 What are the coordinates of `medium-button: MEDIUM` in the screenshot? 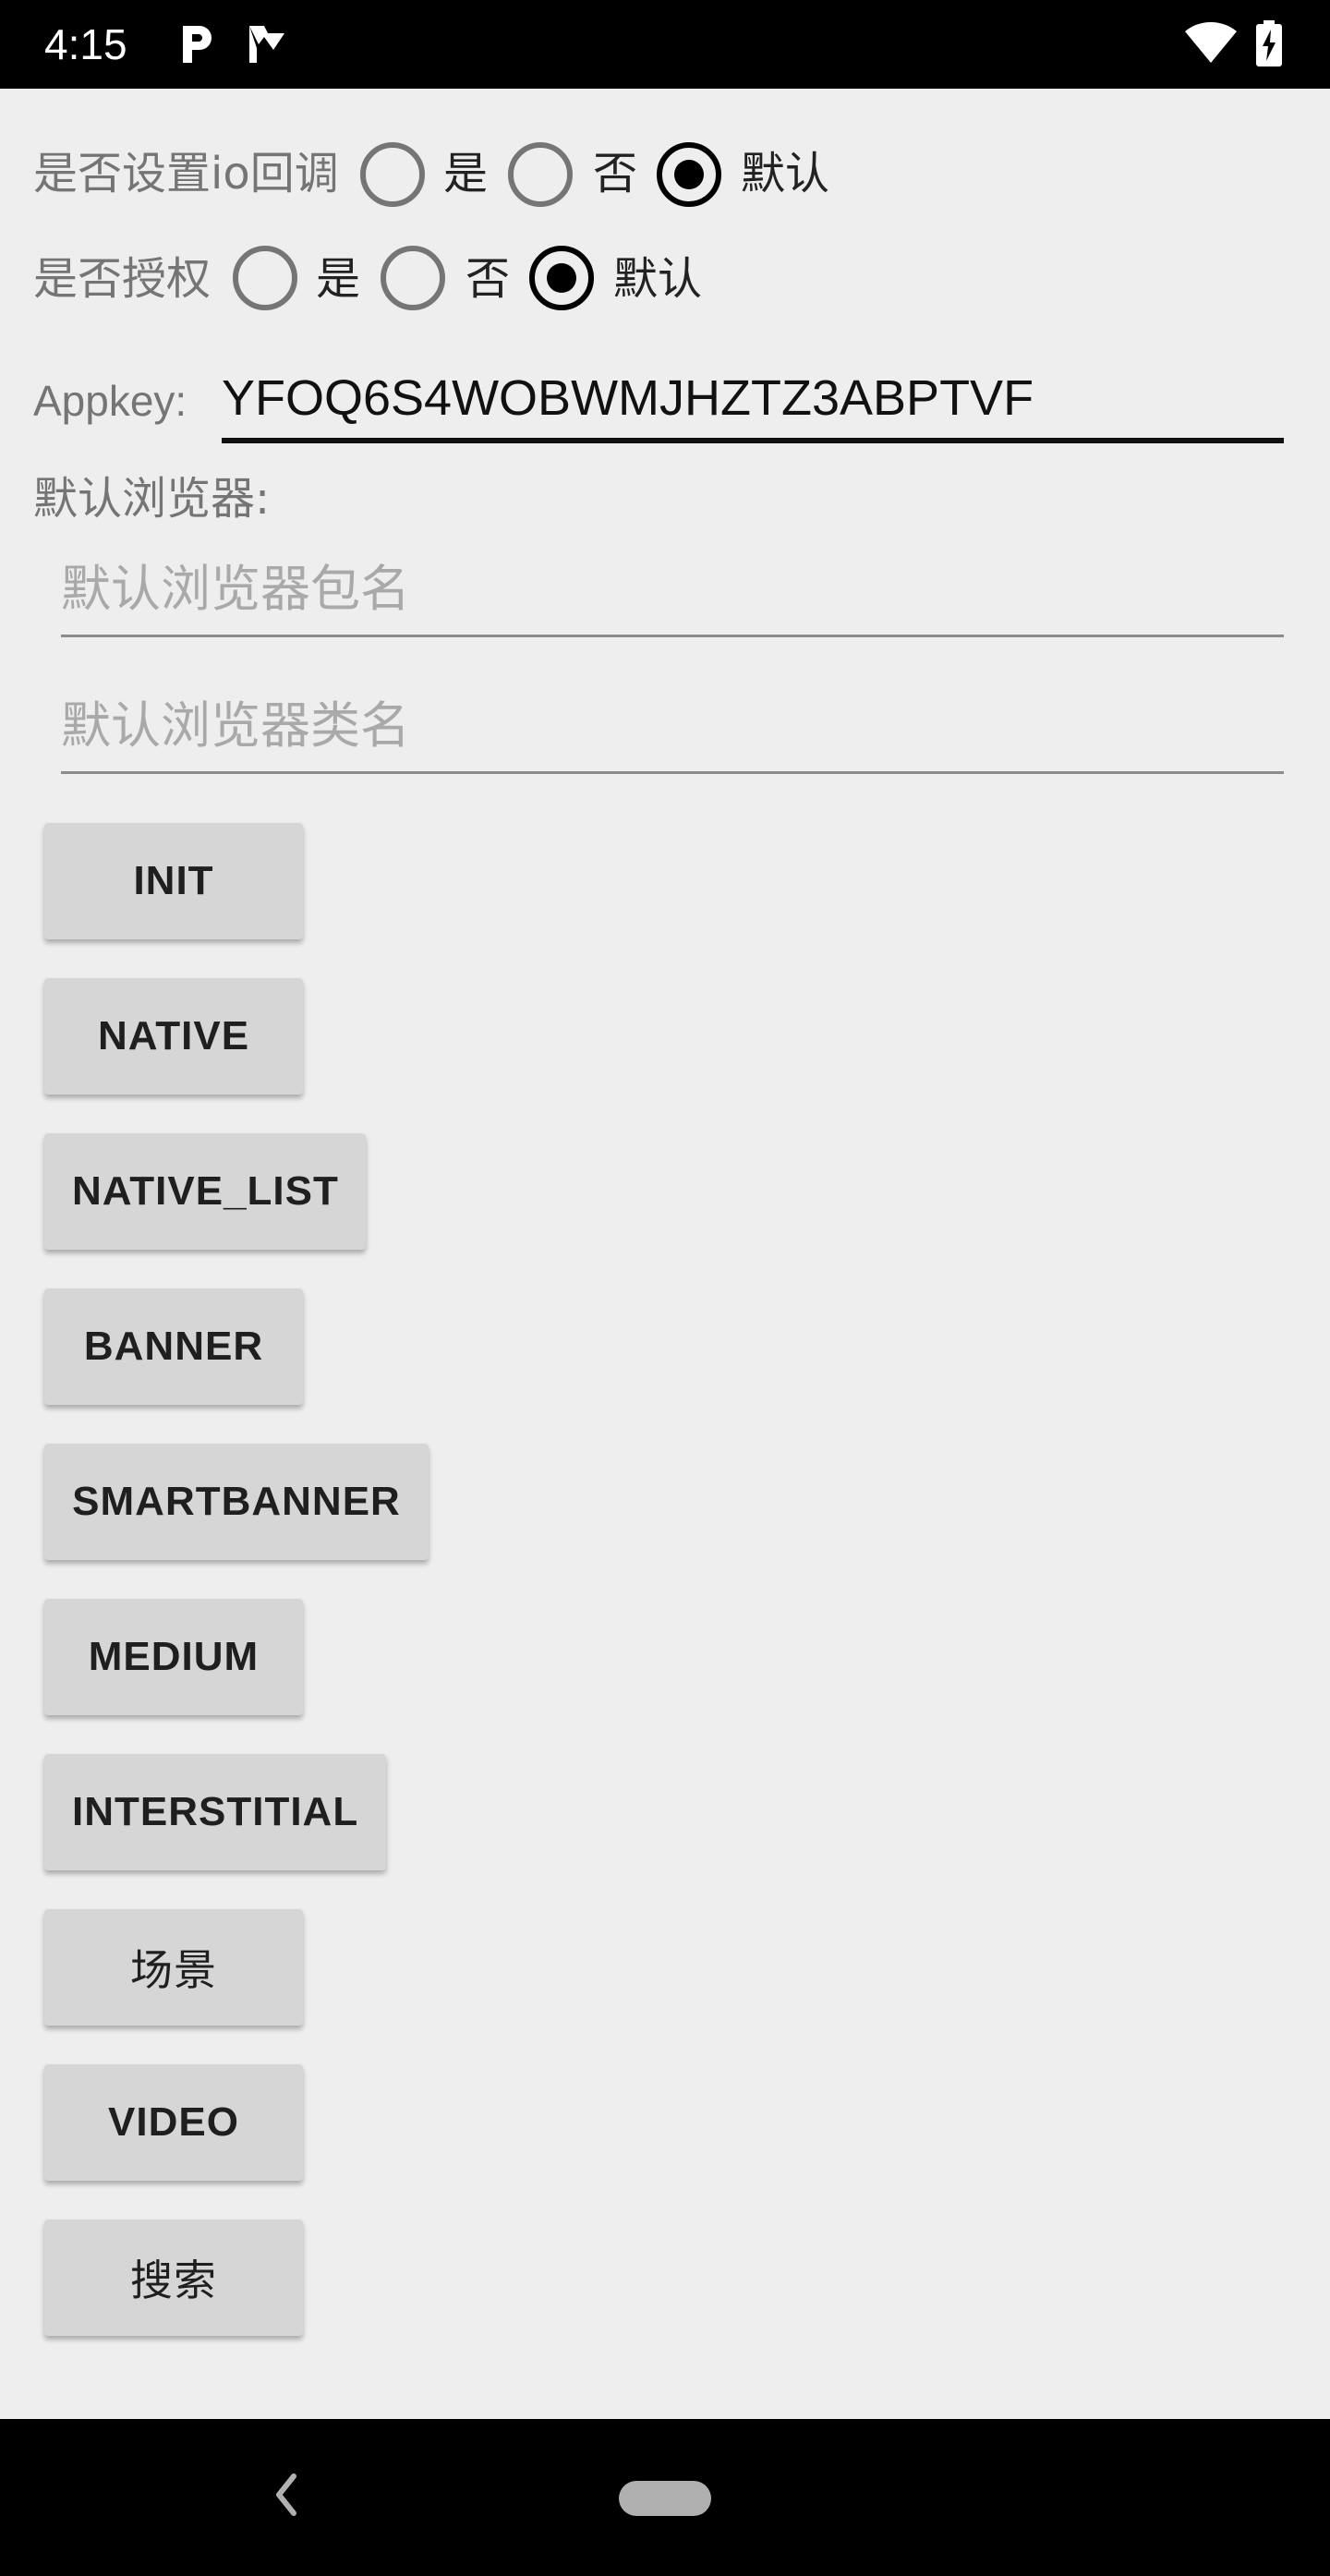 It's located at (173, 1657).